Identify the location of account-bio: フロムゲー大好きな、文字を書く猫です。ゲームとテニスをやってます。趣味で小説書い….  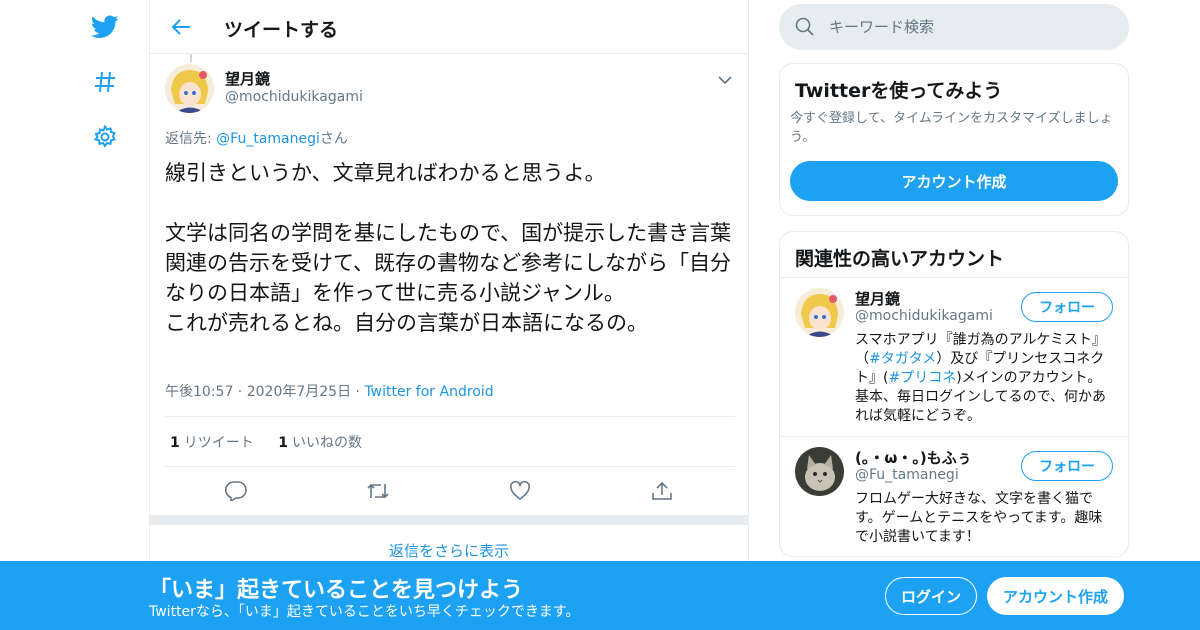
(979, 518).